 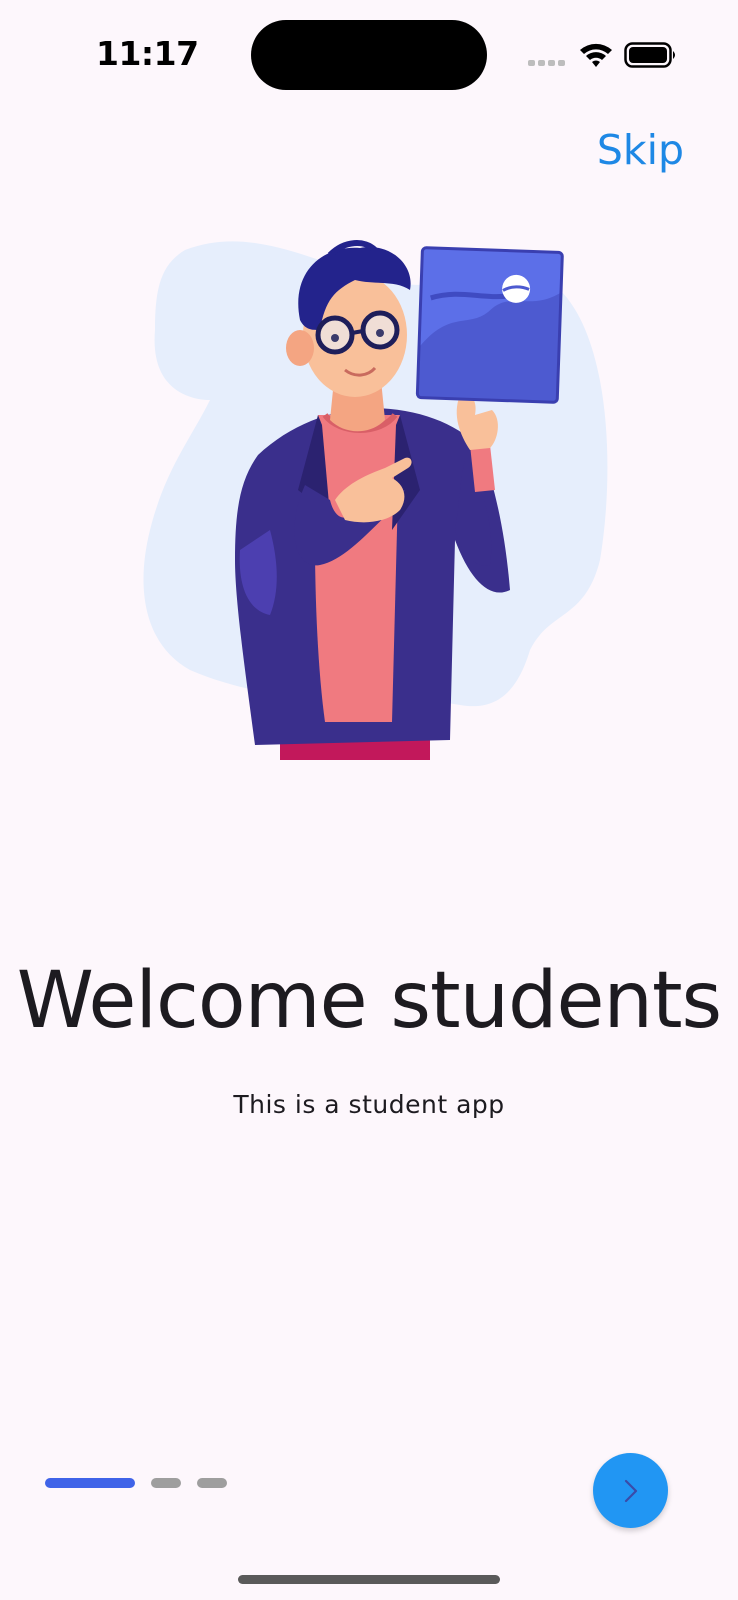 What do you see at coordinates (90, 1483) in the screenshot?
I see `page-indicator-dot-active` at bounding box center [90, 1483].